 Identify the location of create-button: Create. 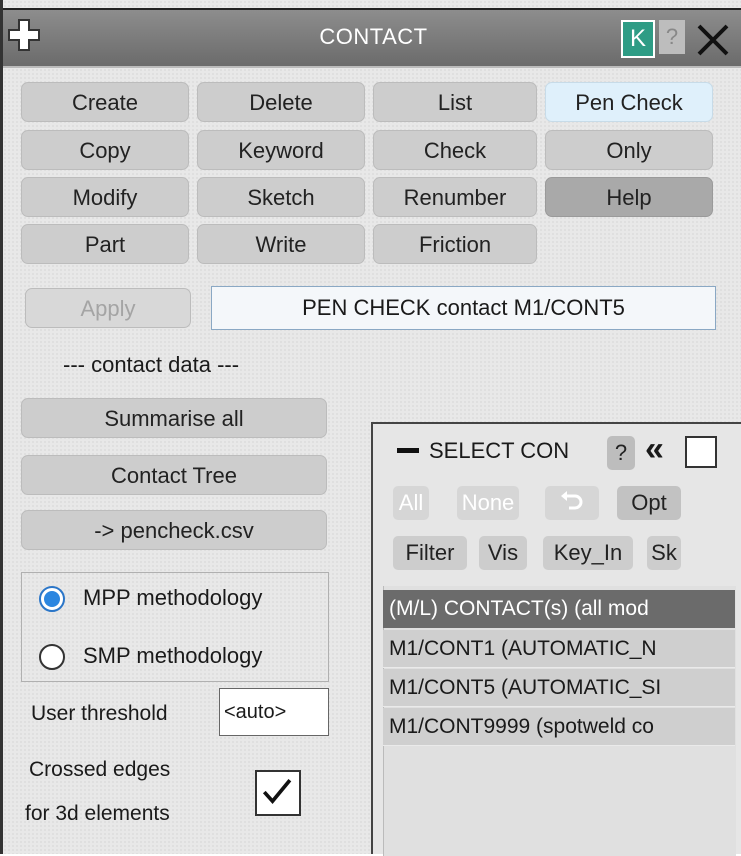
(105, 102).